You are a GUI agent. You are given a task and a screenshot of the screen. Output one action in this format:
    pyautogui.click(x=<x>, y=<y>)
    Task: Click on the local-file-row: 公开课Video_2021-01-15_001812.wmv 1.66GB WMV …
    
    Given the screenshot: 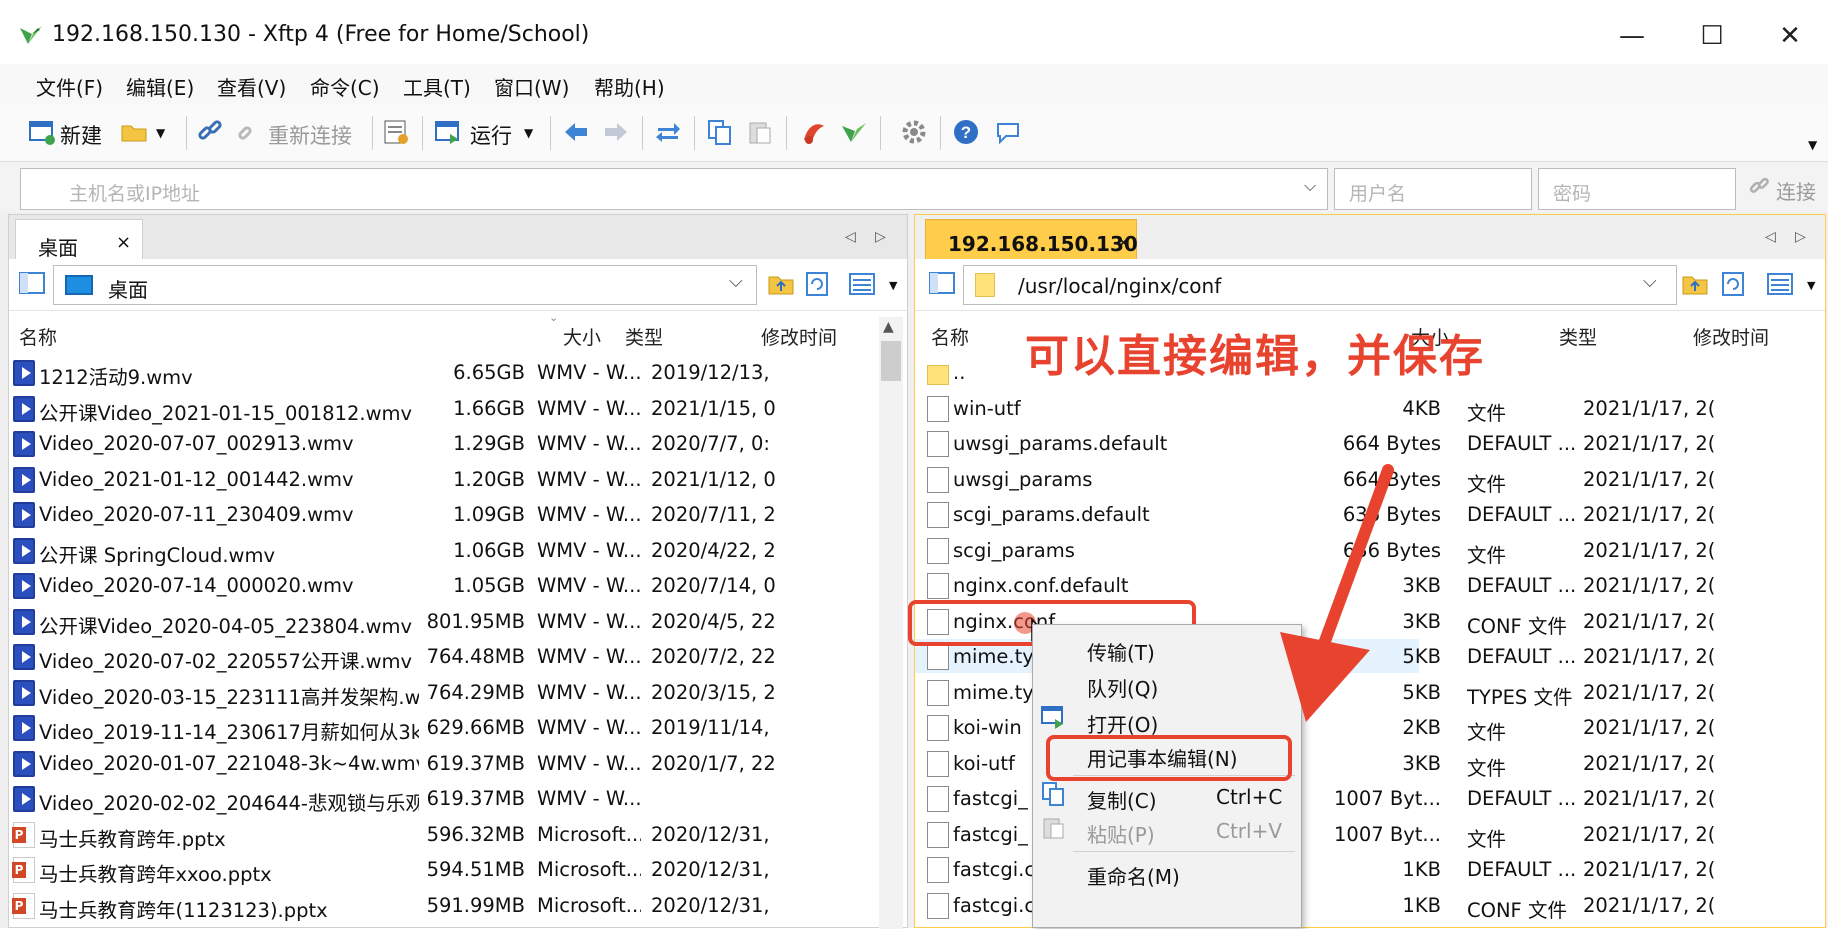 What is the action you would take?
    pyautogui.click(x=443, y=409)
    